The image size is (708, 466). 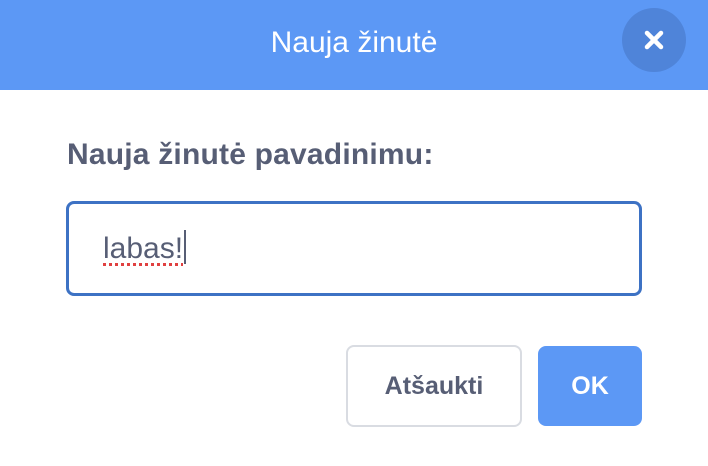 I want to click on cancel-button: Atšaukti, so click(x=434, y=386).